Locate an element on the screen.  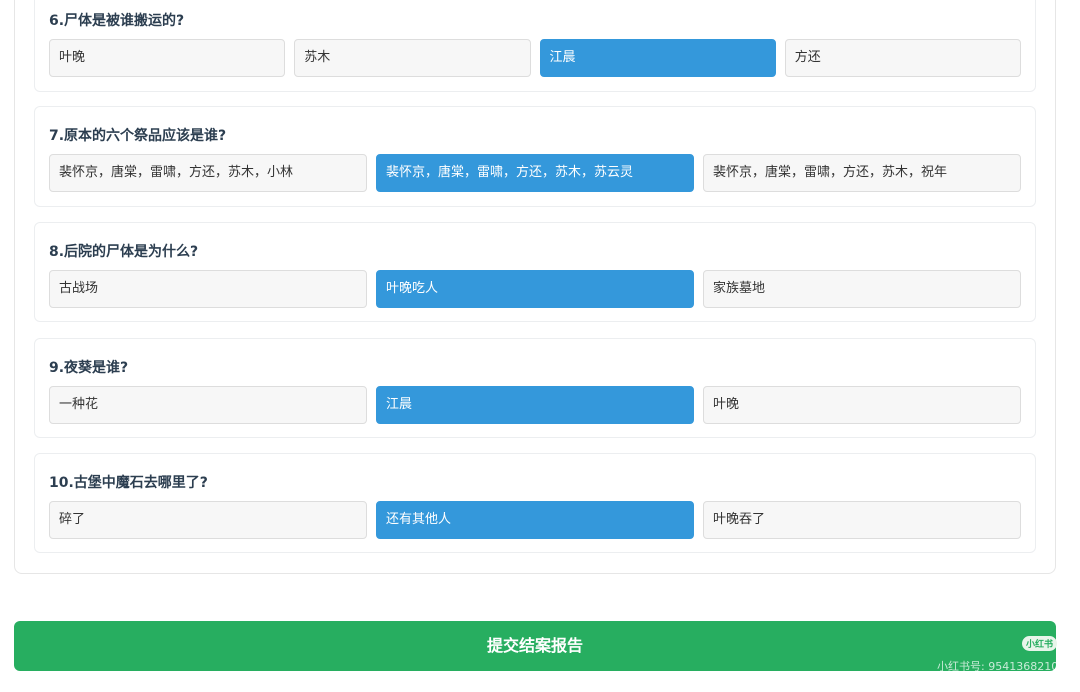
question-card: 9.夜葵是谁? 一种花 江晨 叶晚 is located at coordinates (535, 388).